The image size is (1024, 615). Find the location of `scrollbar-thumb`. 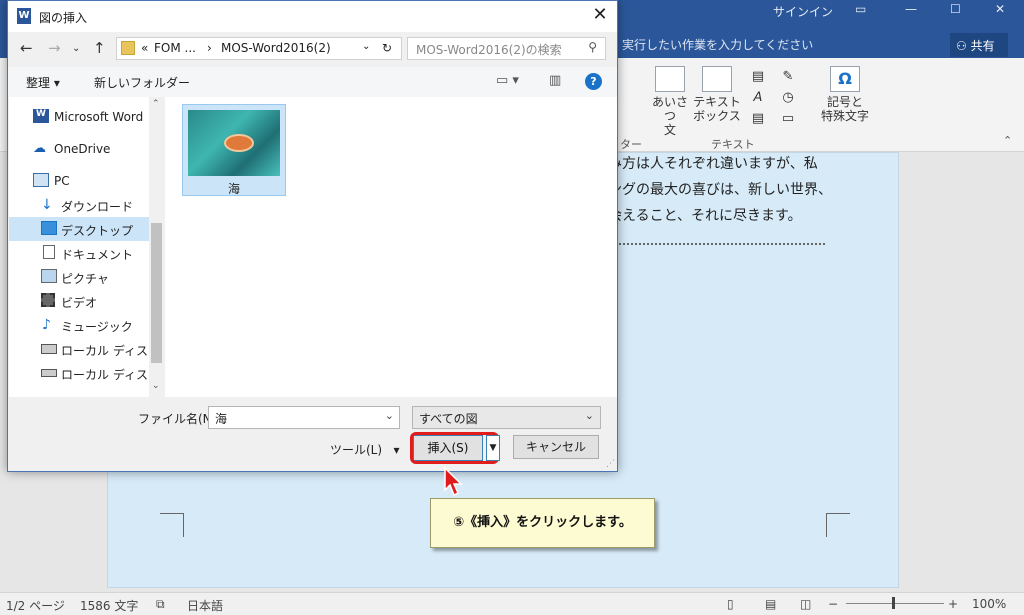

scrollbar-thumb is located at coordinates (156, 293).